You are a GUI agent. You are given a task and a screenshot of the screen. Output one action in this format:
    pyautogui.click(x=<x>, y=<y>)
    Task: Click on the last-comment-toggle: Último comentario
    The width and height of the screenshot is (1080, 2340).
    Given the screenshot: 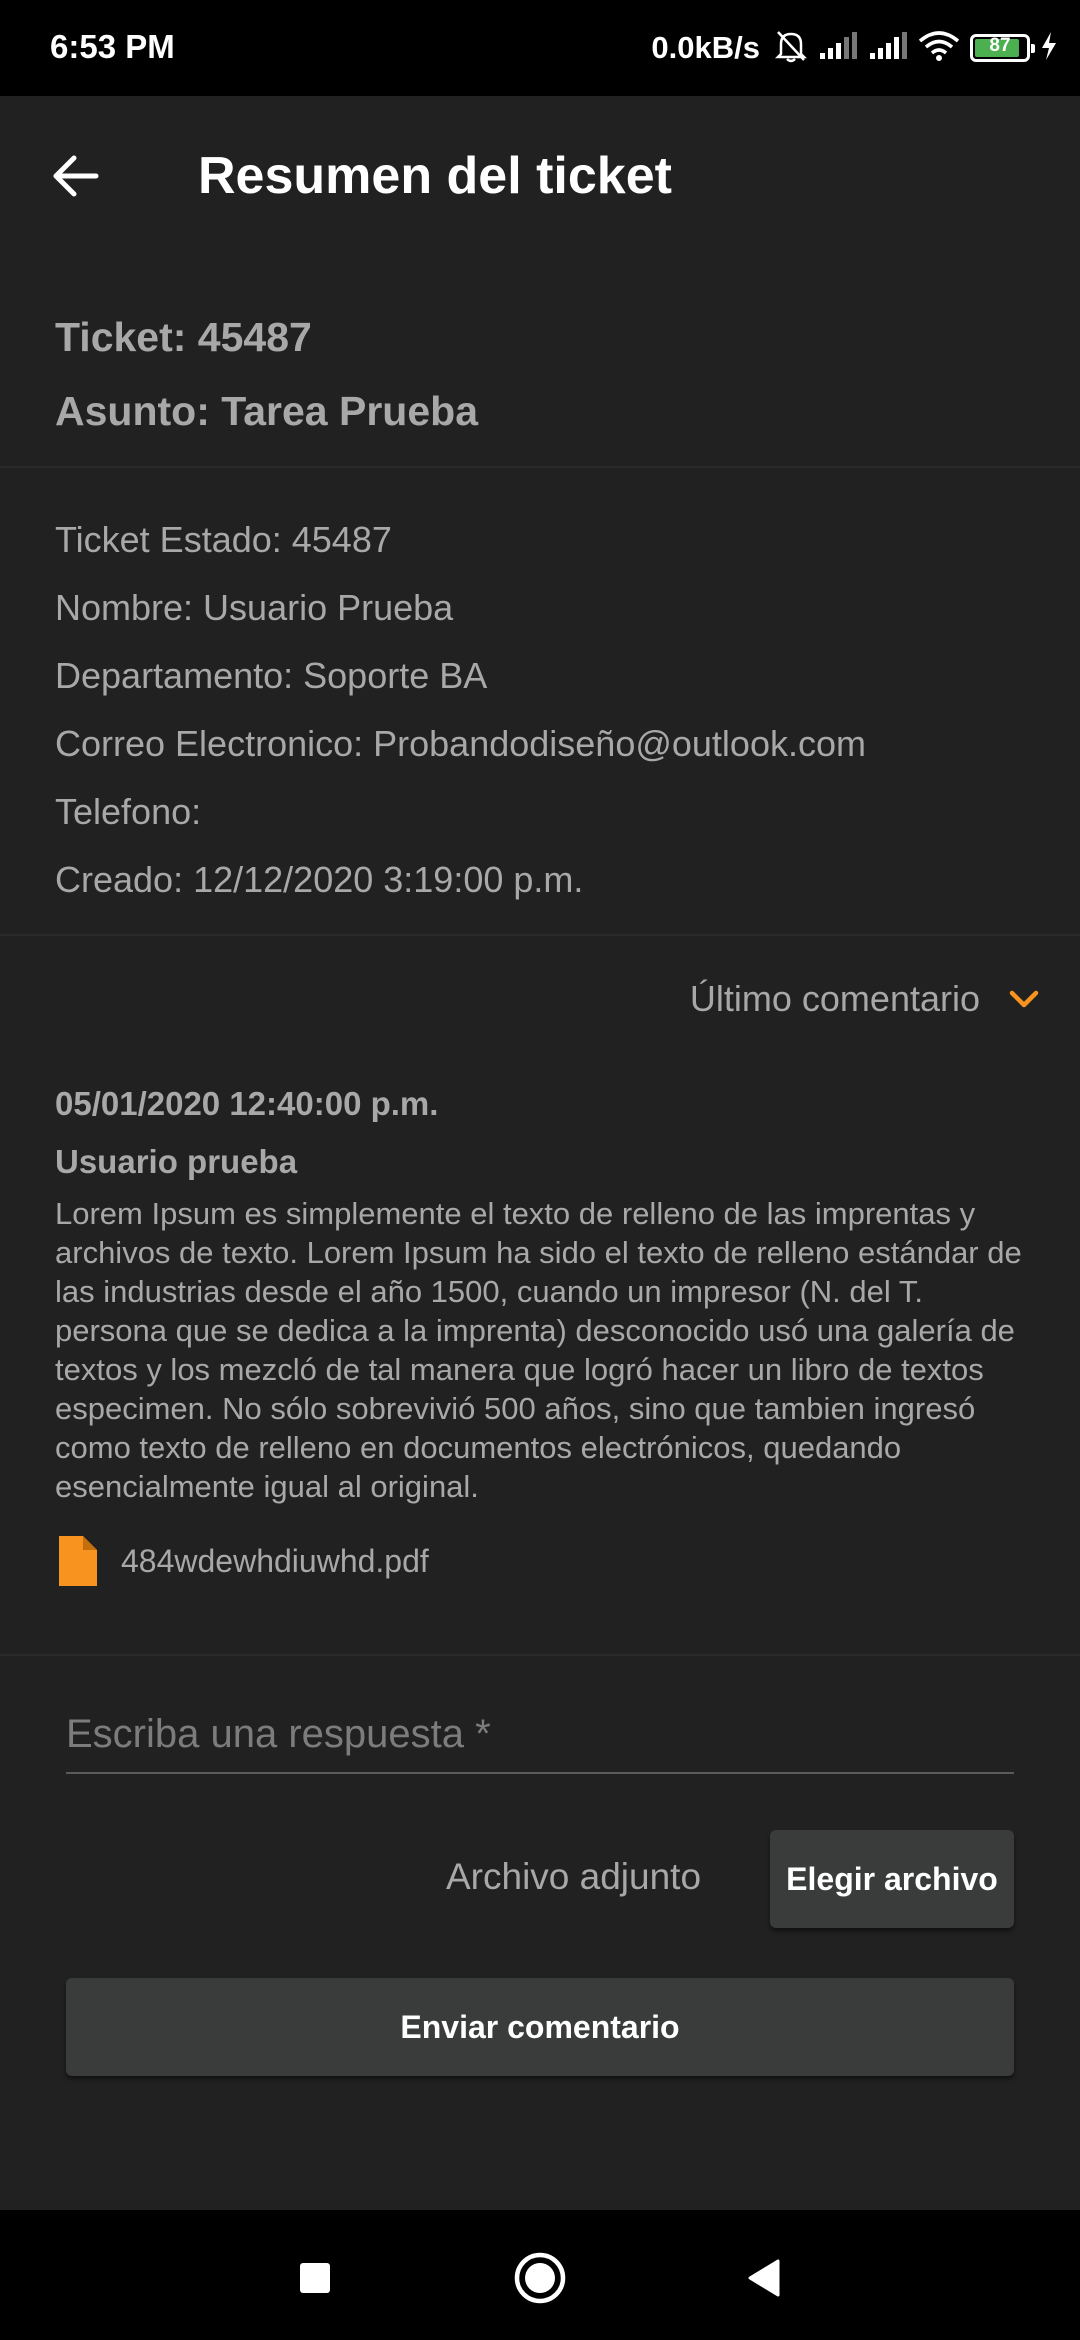 What is the action you would take?
    pyautogui.click(x=865, y=999)
    